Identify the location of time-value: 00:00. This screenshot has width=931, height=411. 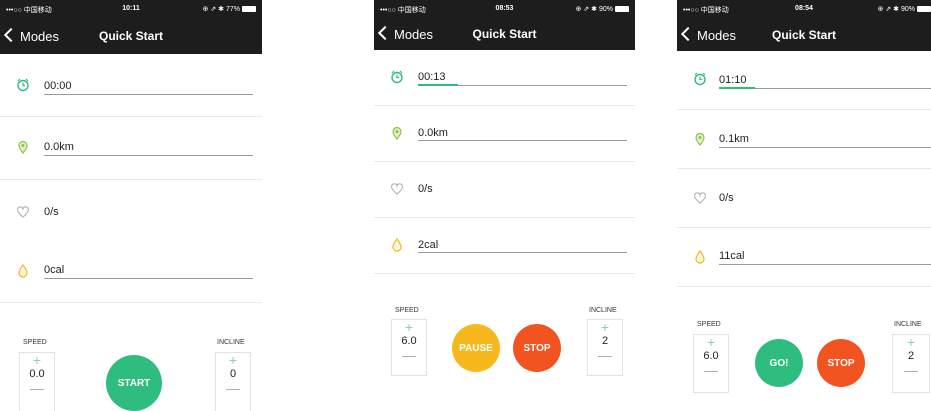
(58, 86).